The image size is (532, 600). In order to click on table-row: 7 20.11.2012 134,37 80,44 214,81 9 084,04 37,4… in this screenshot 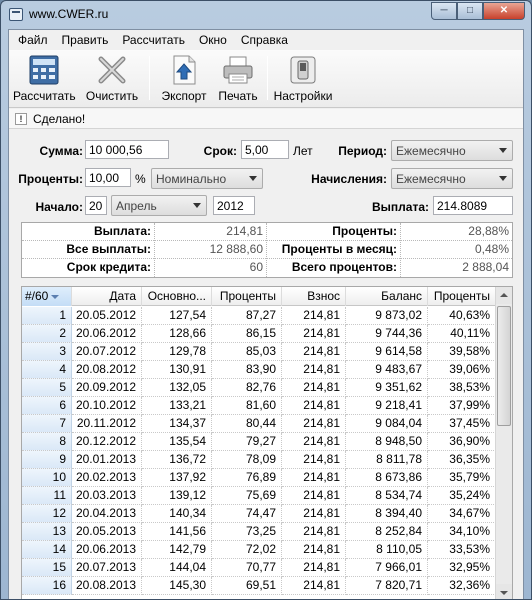, I will do `click(259, 424)`.